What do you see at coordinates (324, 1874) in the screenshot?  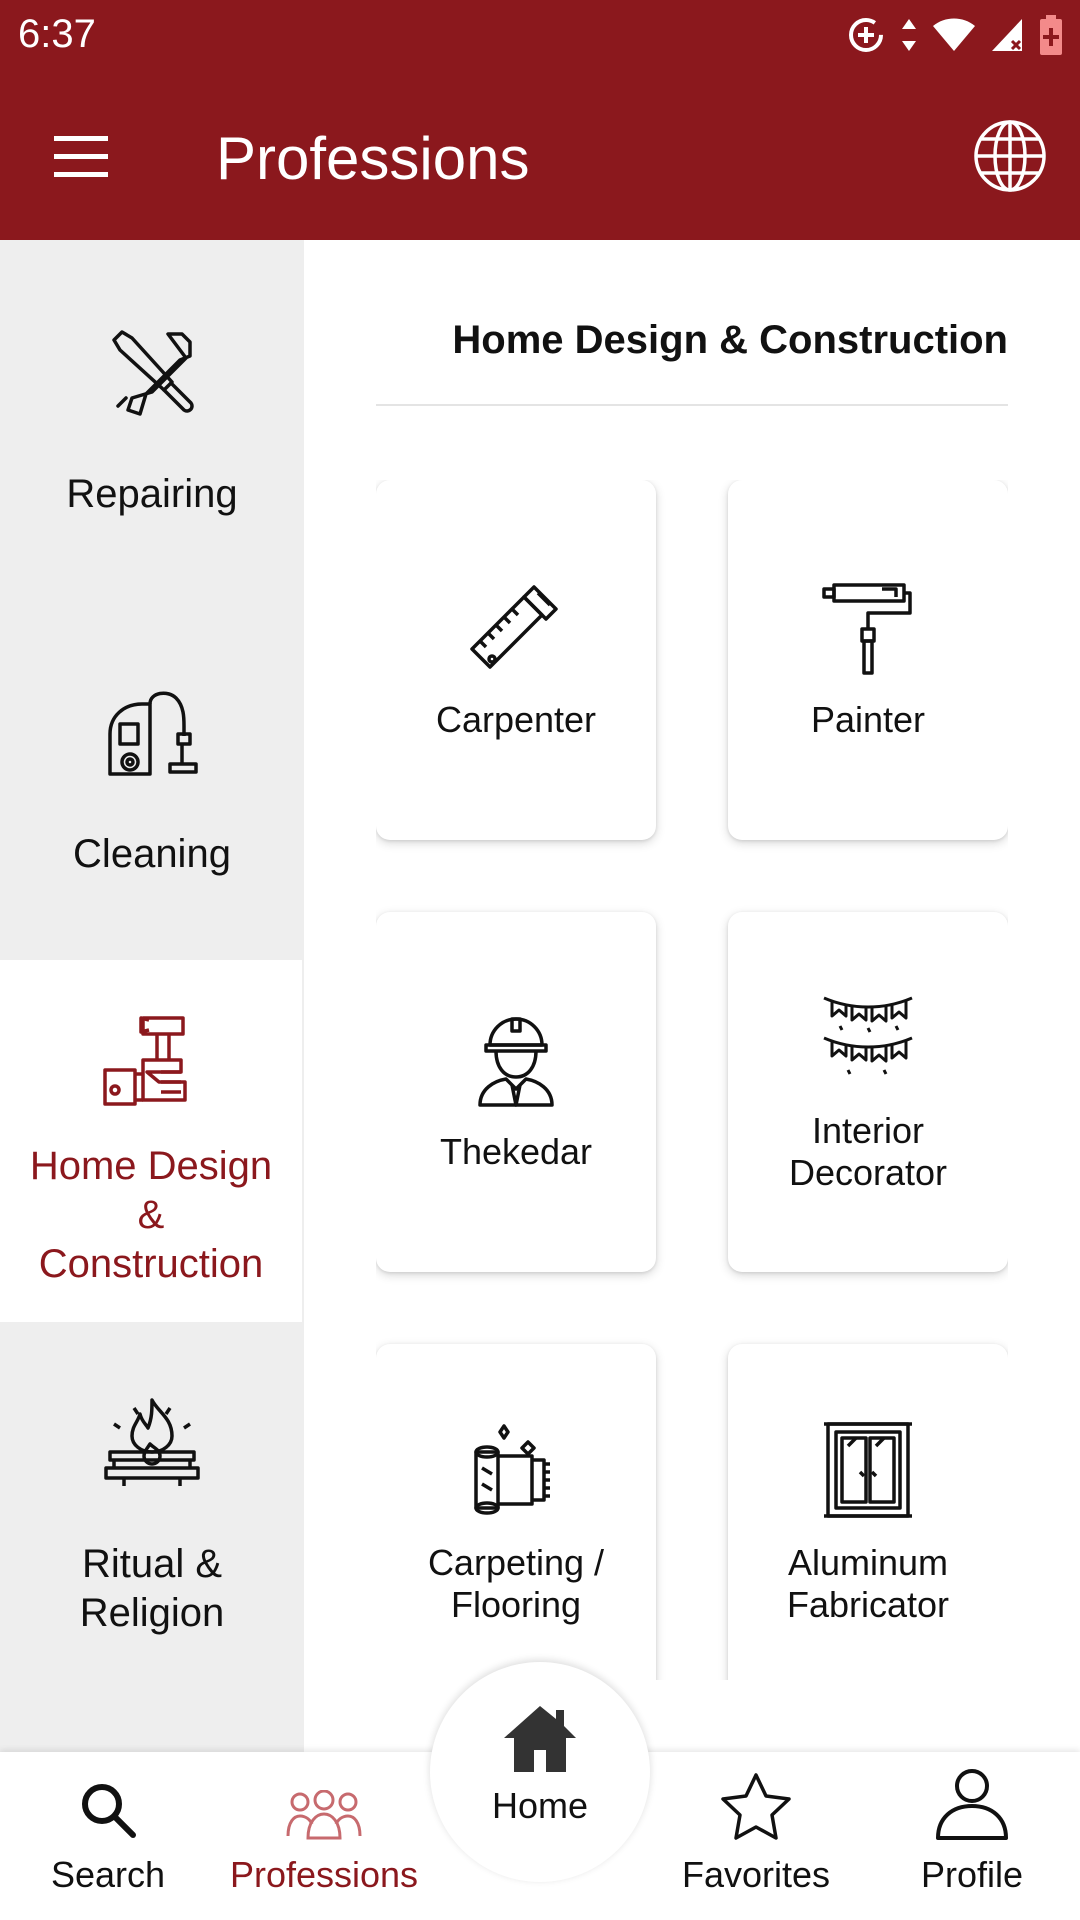 I see `nav-label: Professions` at bounding box center [324, 1874].